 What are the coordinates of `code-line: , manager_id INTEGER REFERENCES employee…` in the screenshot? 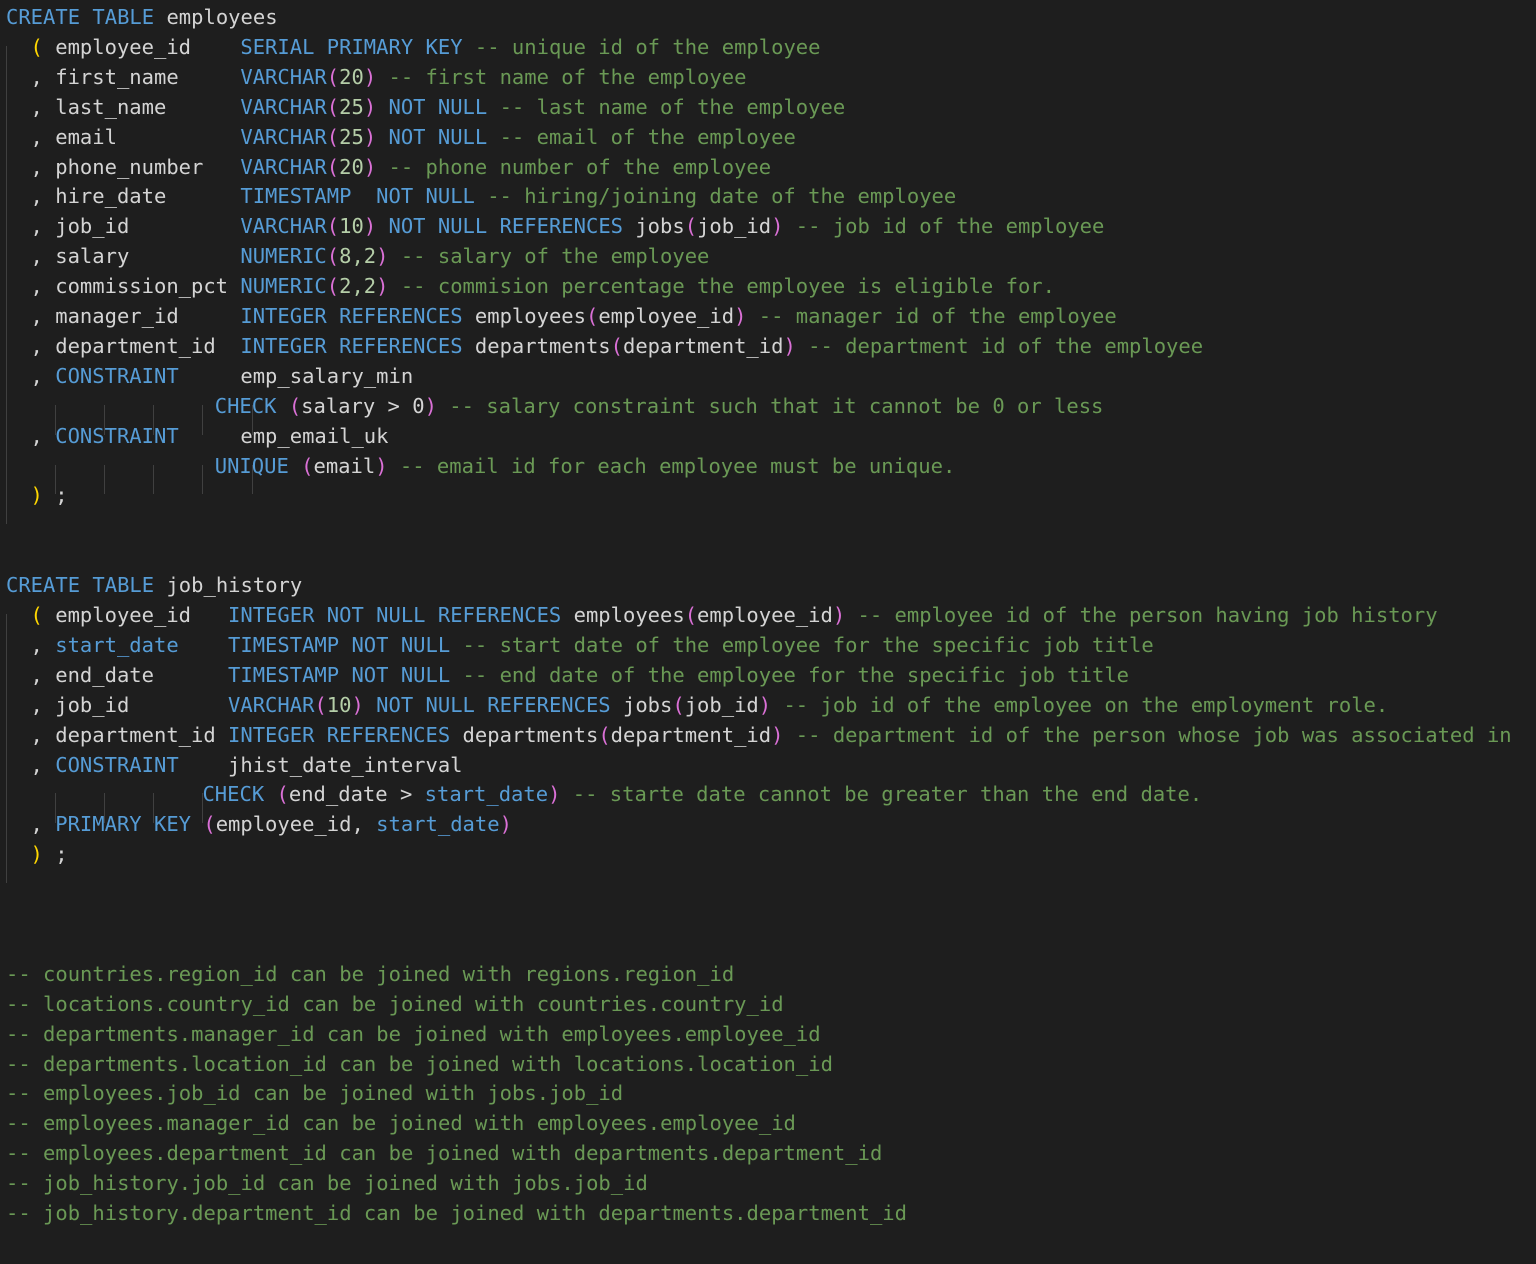 It's located at (574, 317).